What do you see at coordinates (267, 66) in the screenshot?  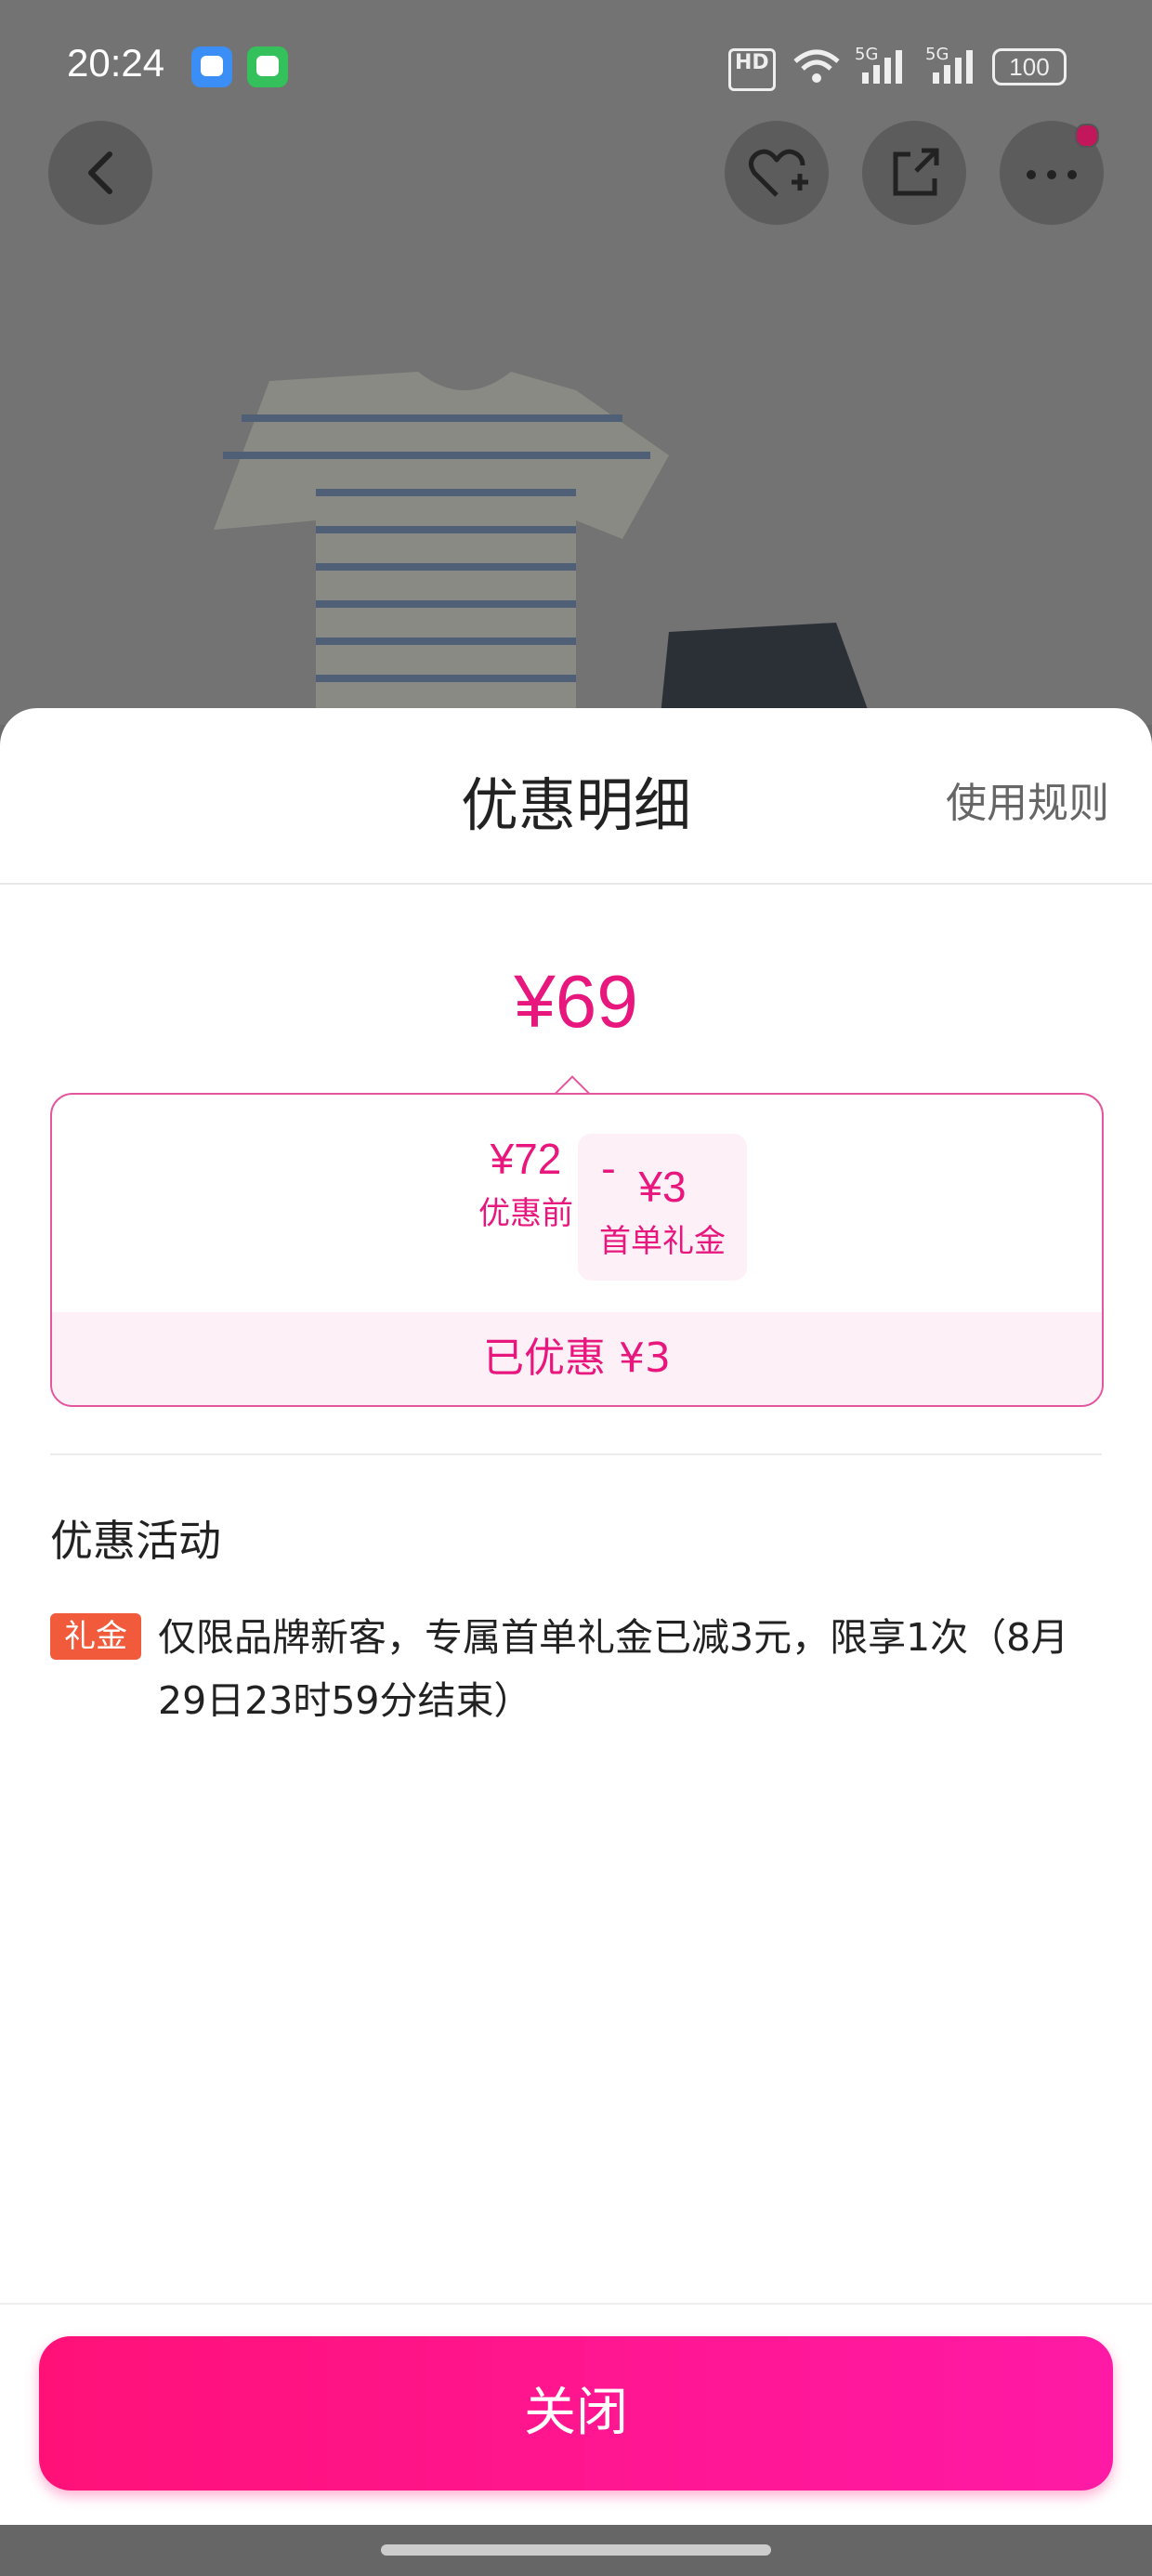 I see `message-app-icon` at bounding box center [267, 66].